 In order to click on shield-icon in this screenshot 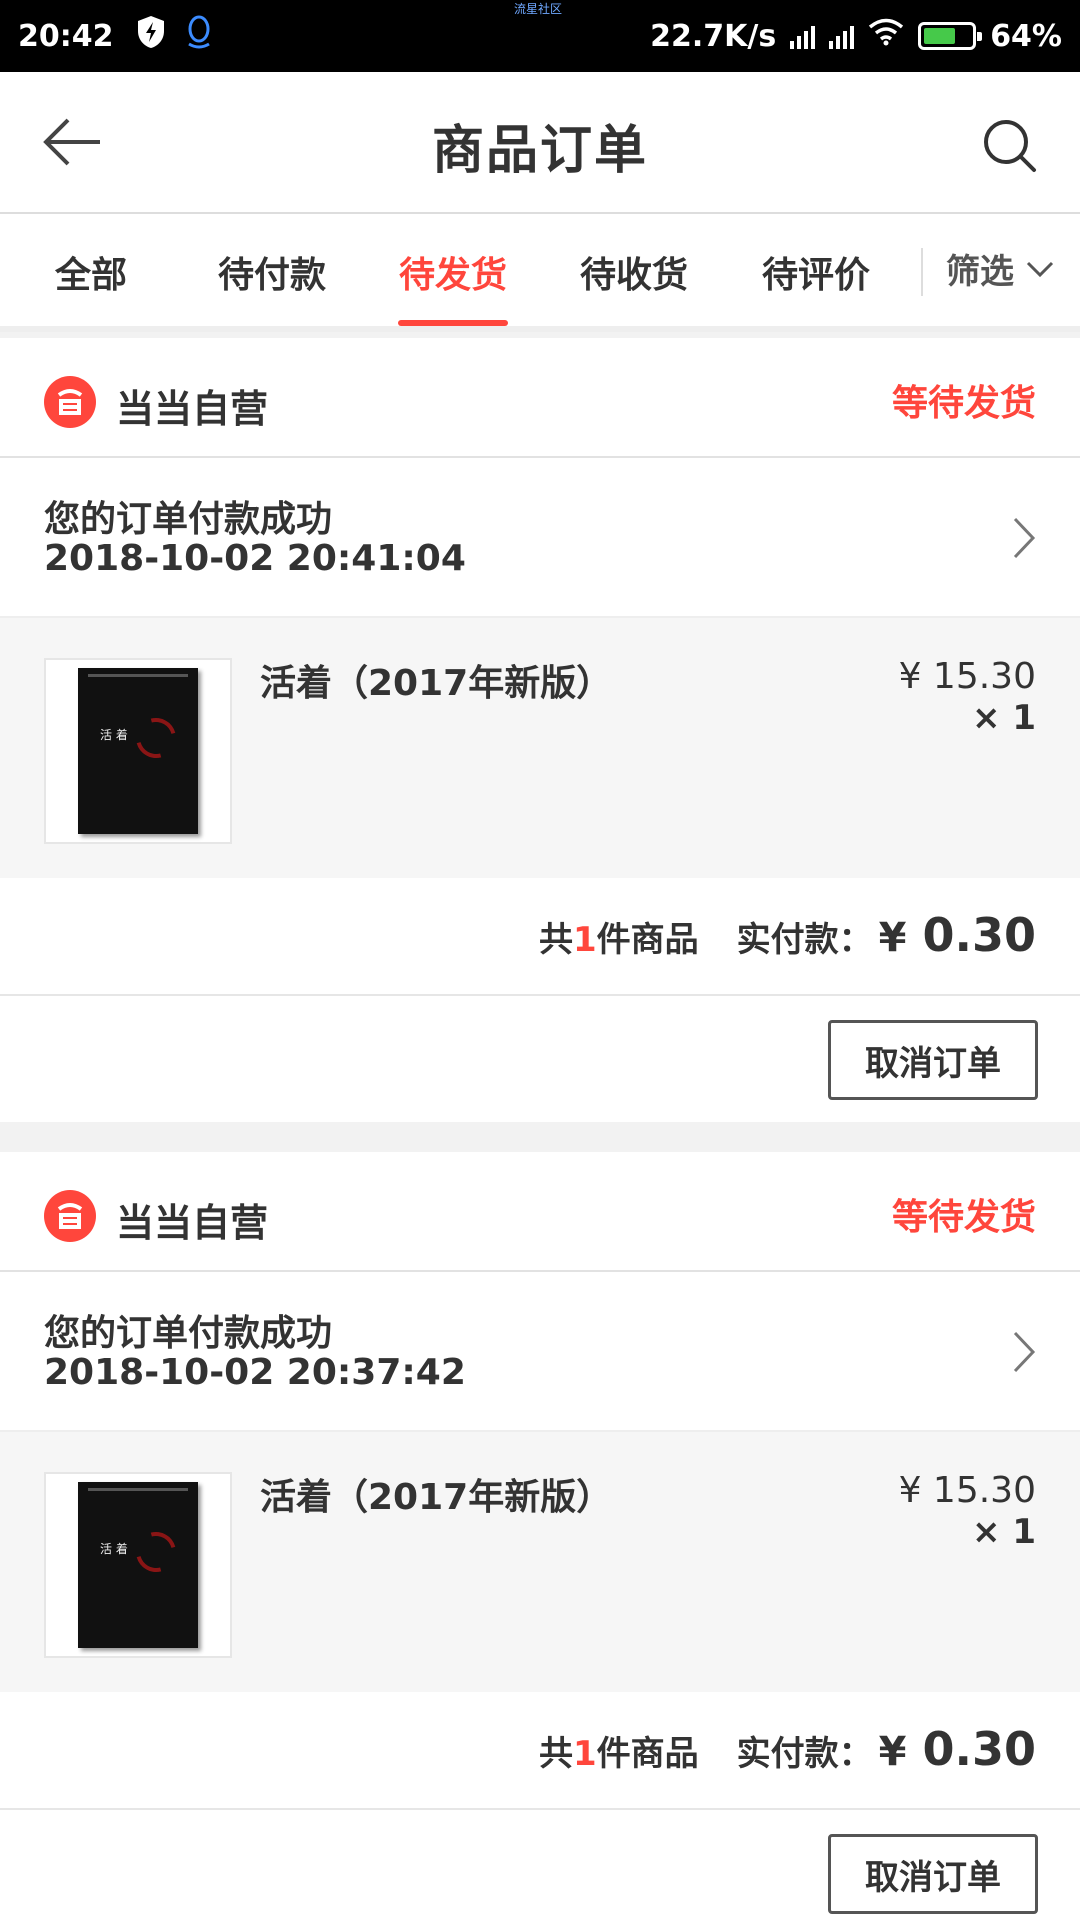, I will do `click(151, 36)`.